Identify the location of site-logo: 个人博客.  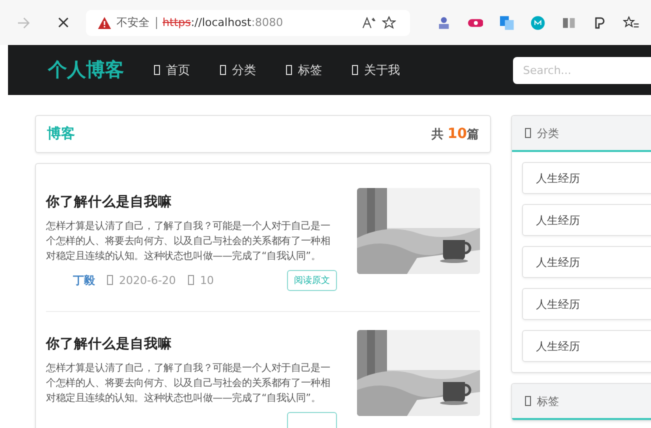
(86, 70).